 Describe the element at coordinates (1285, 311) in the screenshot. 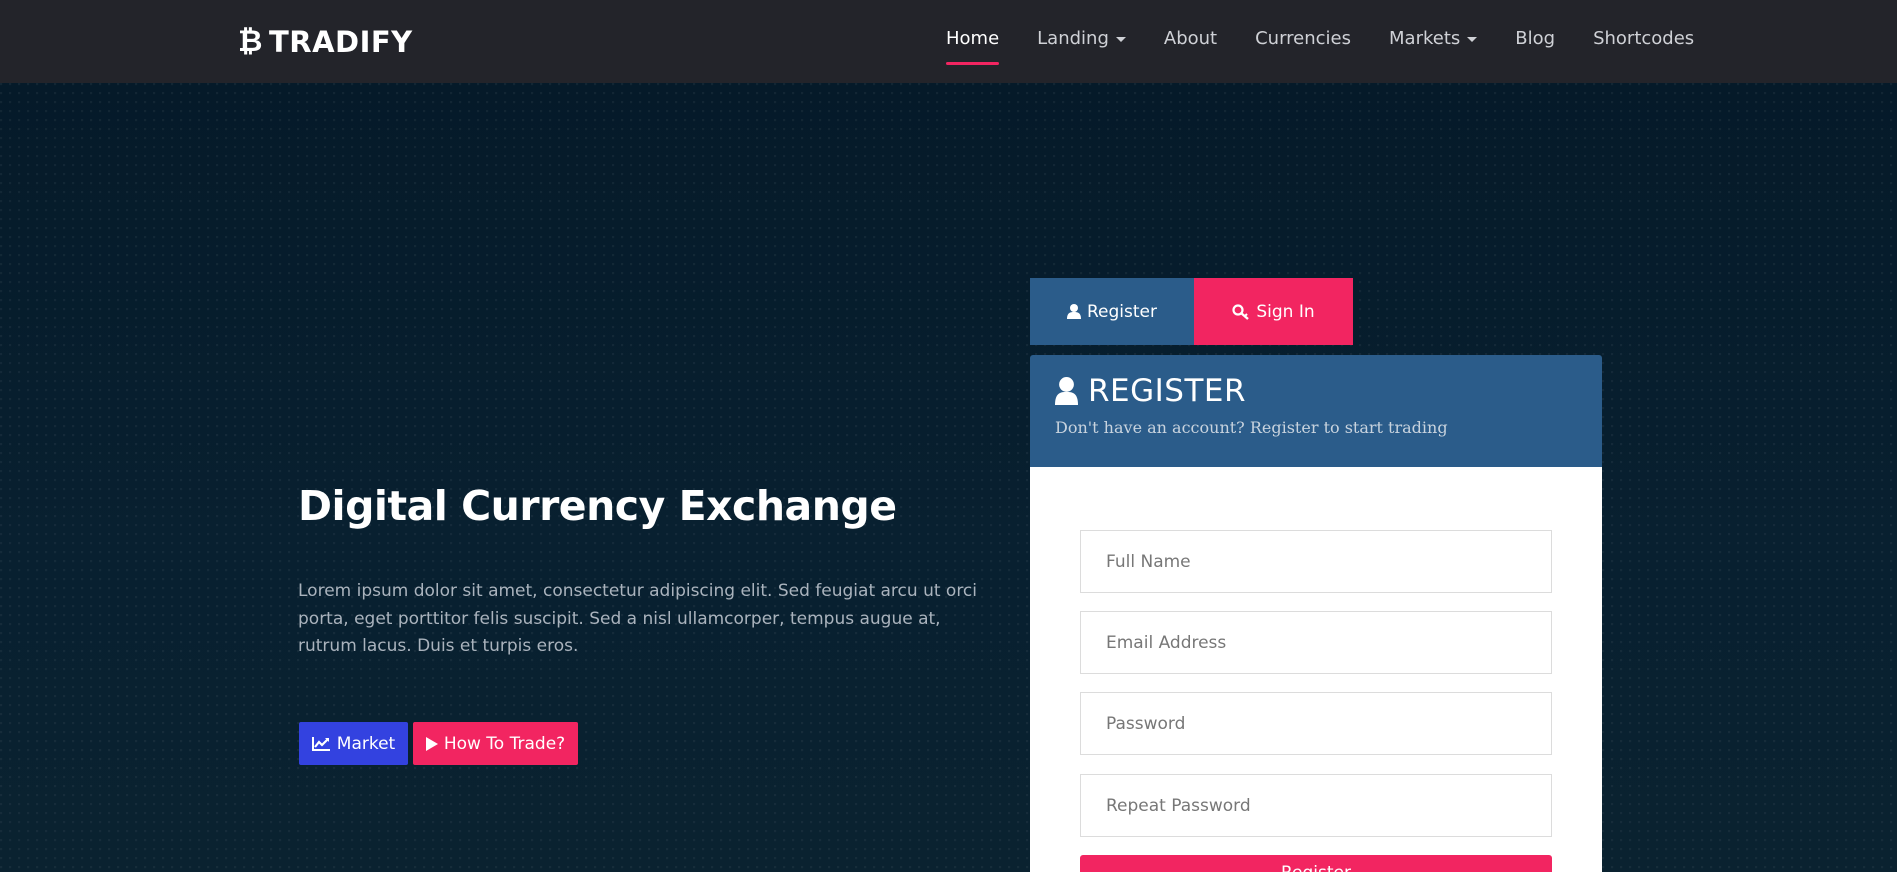

I see `tab-sign-in-label: Sign In` at that location.